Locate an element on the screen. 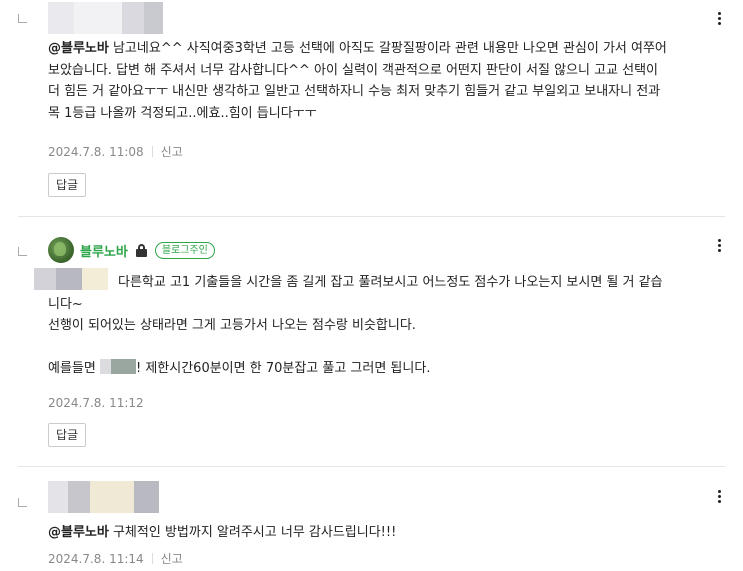  author-nickname: 블루노바 is located at coordinates (104, 250).